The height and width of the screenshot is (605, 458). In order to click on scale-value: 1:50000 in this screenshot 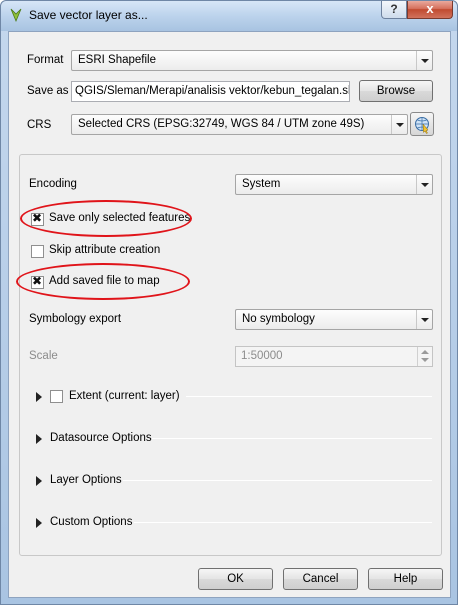, I will do `click(262, 356)`.